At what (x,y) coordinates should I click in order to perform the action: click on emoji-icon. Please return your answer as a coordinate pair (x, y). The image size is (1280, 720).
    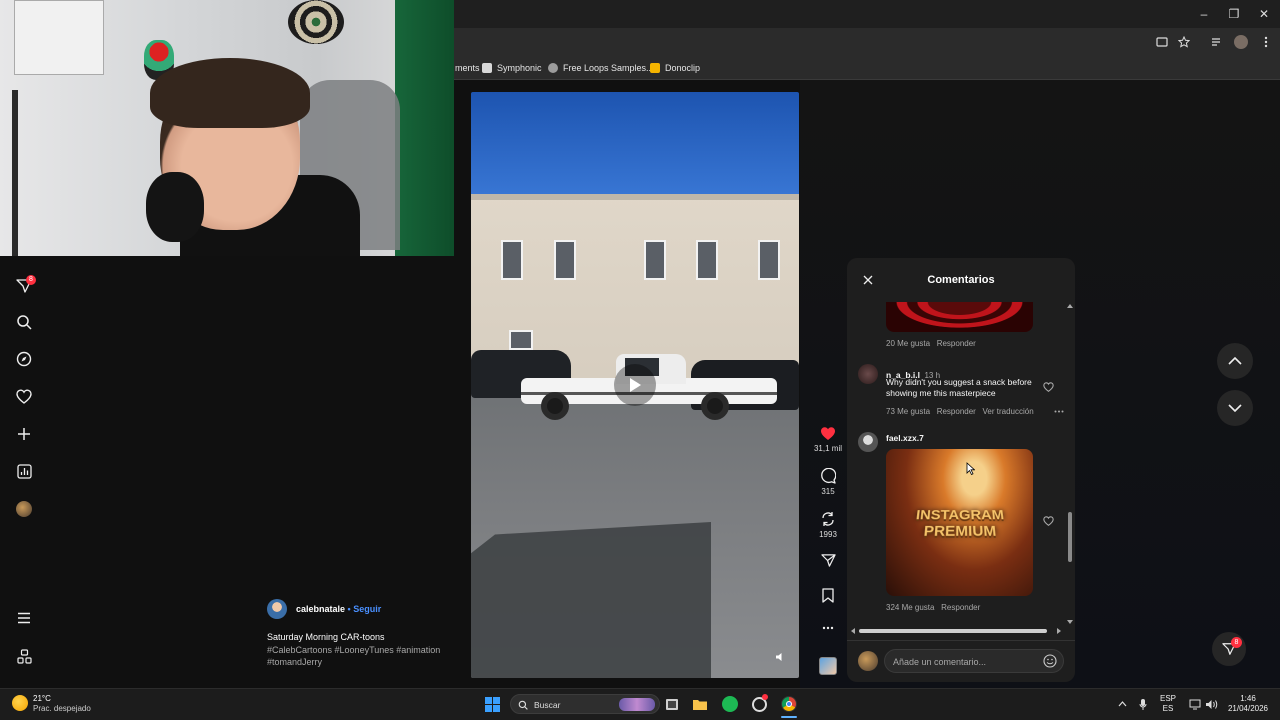
    Looking at the image, I should click on (1050, 661).